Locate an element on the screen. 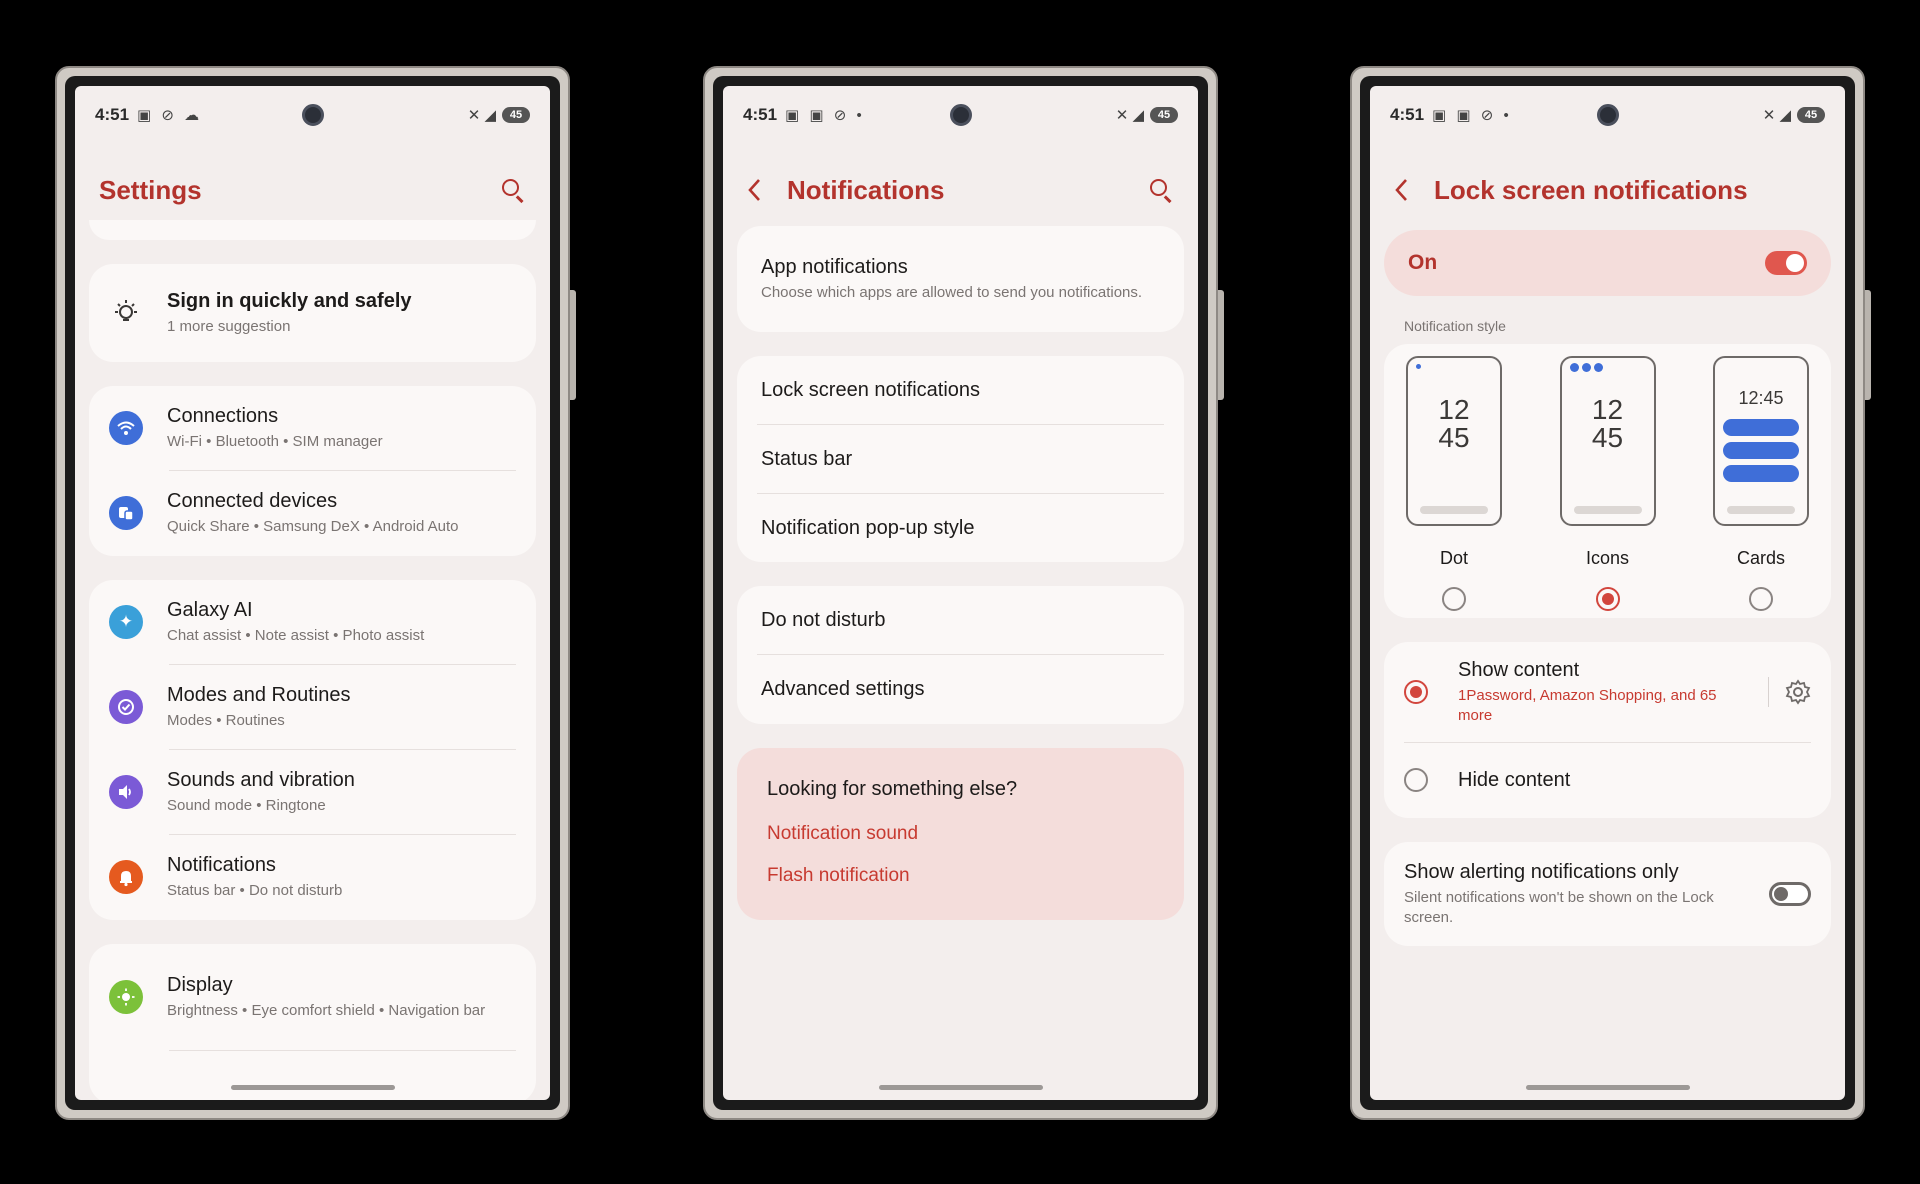 This screenshot has width=1920, height=1184. item-subtitle: Modes • Routines is located at coordinates (226, 720).